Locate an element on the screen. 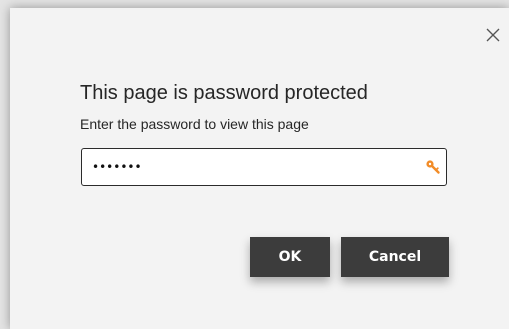 The image size is (509, 329). close-icon is located at coordinates (493, 35).